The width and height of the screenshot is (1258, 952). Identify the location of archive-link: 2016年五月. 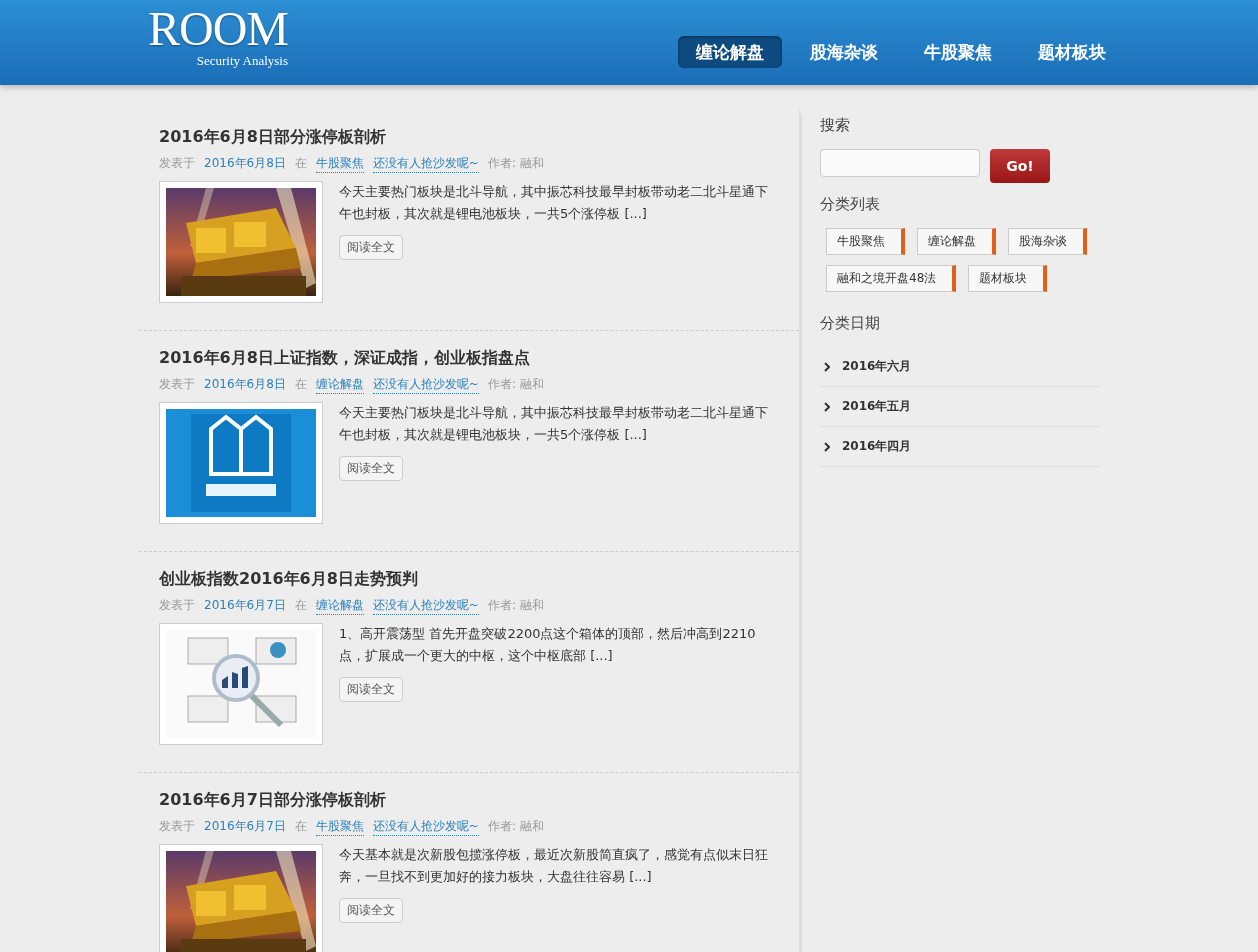
(877, 406).